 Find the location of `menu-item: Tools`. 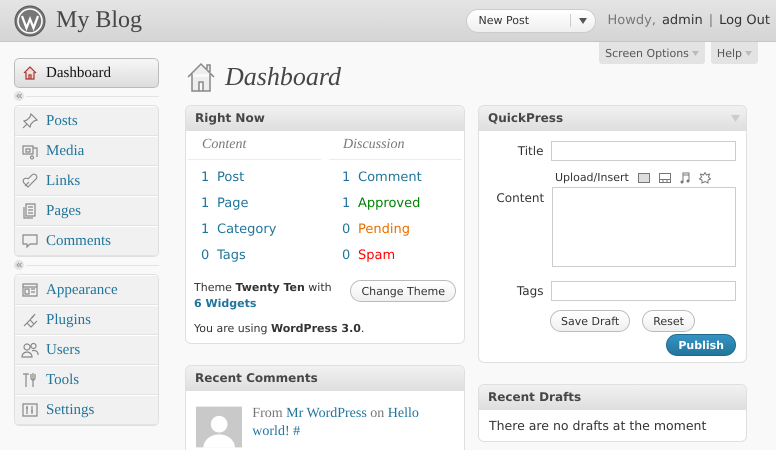

menu-item: Tools is located at coordinates (86, 380).